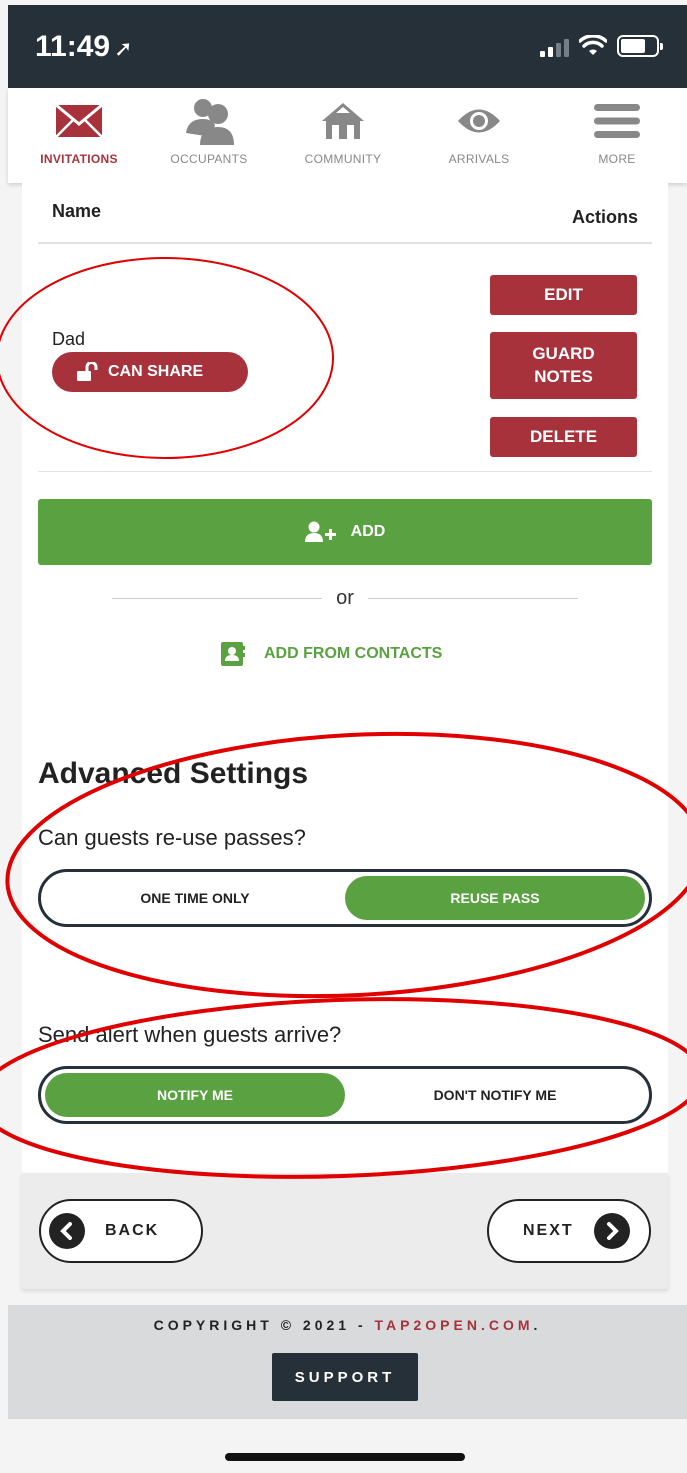 Image resolution: width=687 pixels, height=1473 pixels. I want to click on nav-label: INVITATIONS, so click(79, 159).